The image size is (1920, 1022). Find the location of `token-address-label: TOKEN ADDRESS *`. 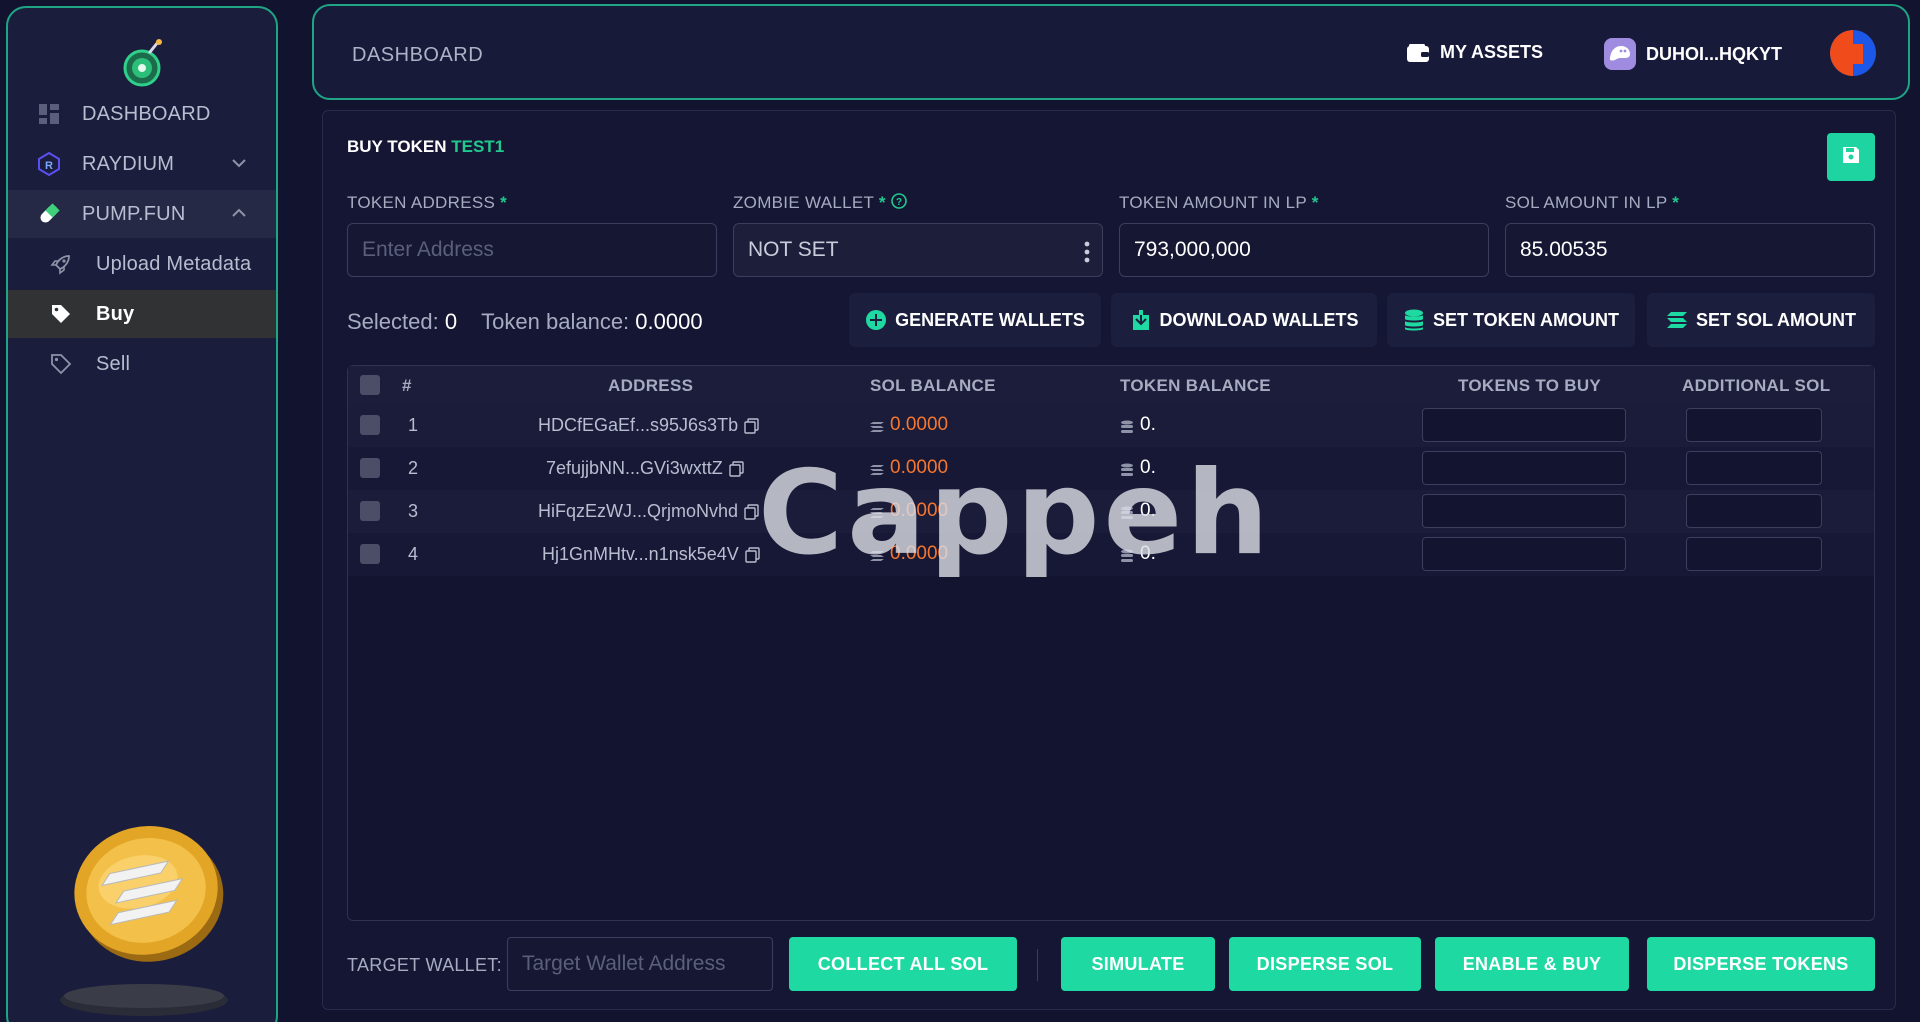

token-address-label: TOKEN ADDRESS * is located at coordinates (427, 202).